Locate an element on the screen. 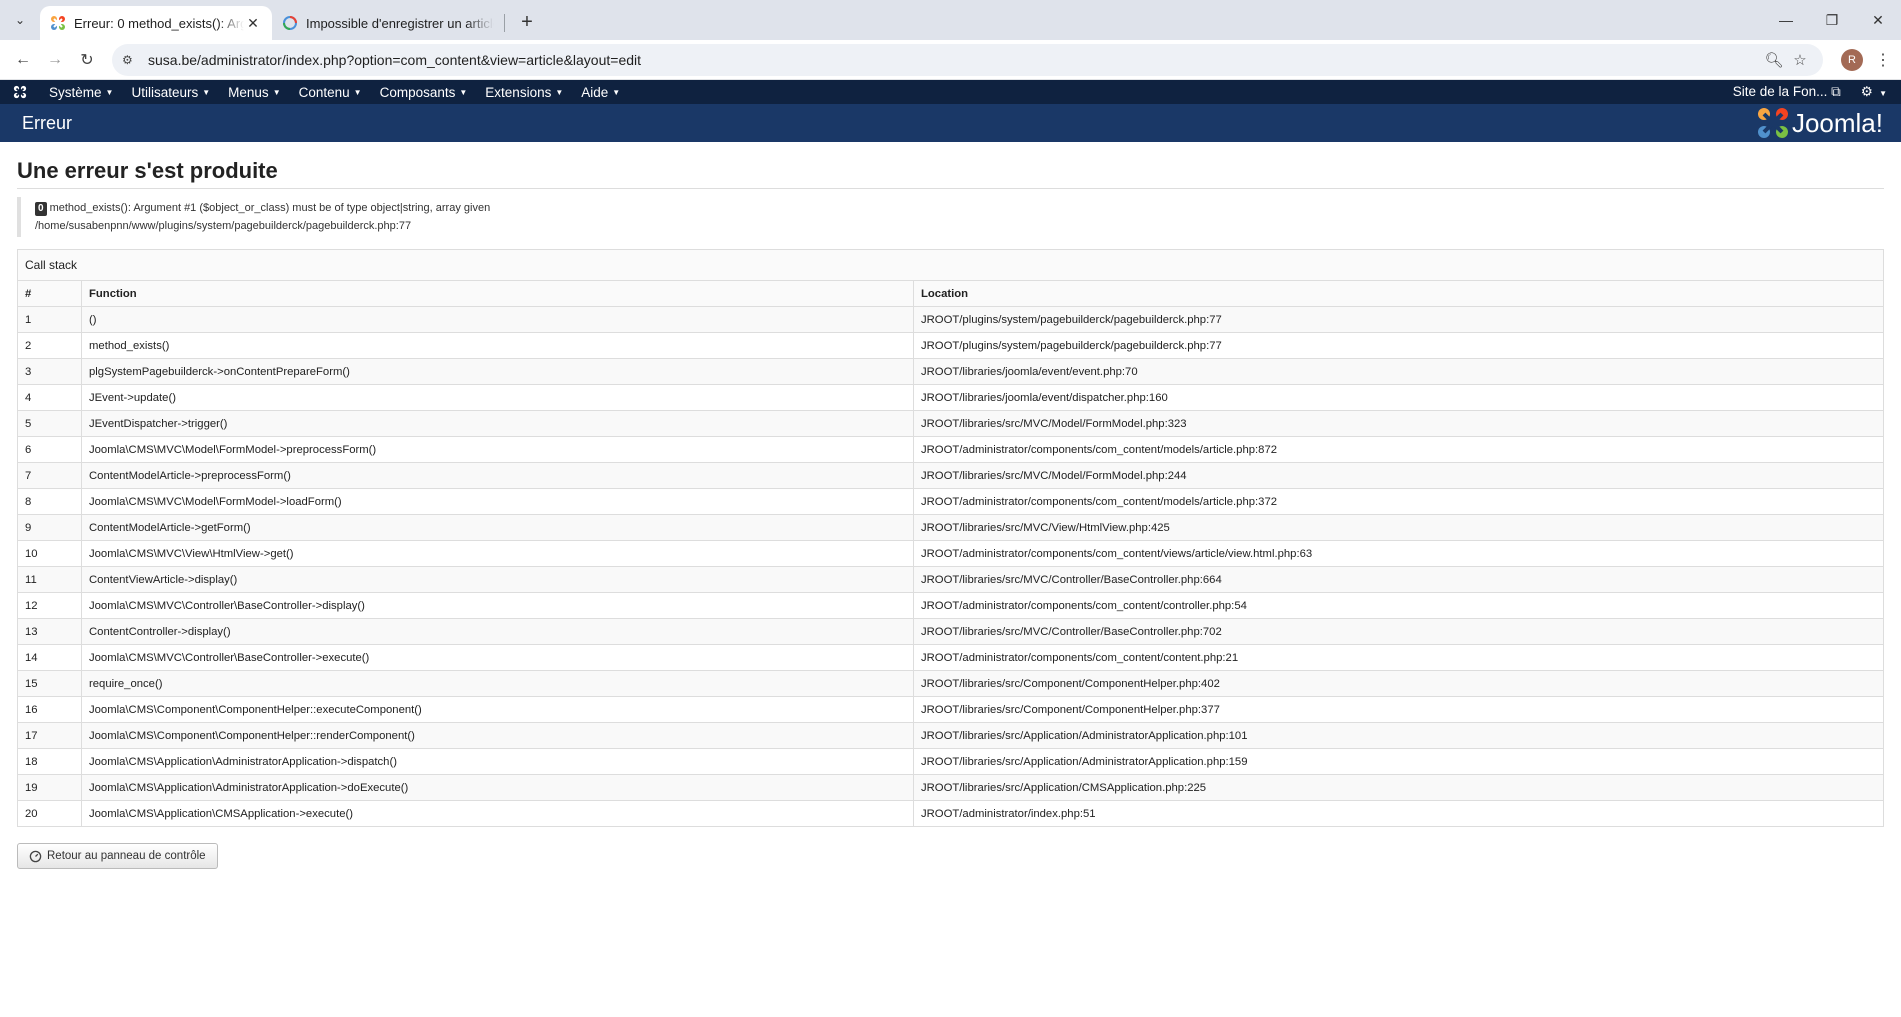 This screenshot has width=1901, height=1017. new-tab-plus-icon: + is located at coordinates (527, 22).